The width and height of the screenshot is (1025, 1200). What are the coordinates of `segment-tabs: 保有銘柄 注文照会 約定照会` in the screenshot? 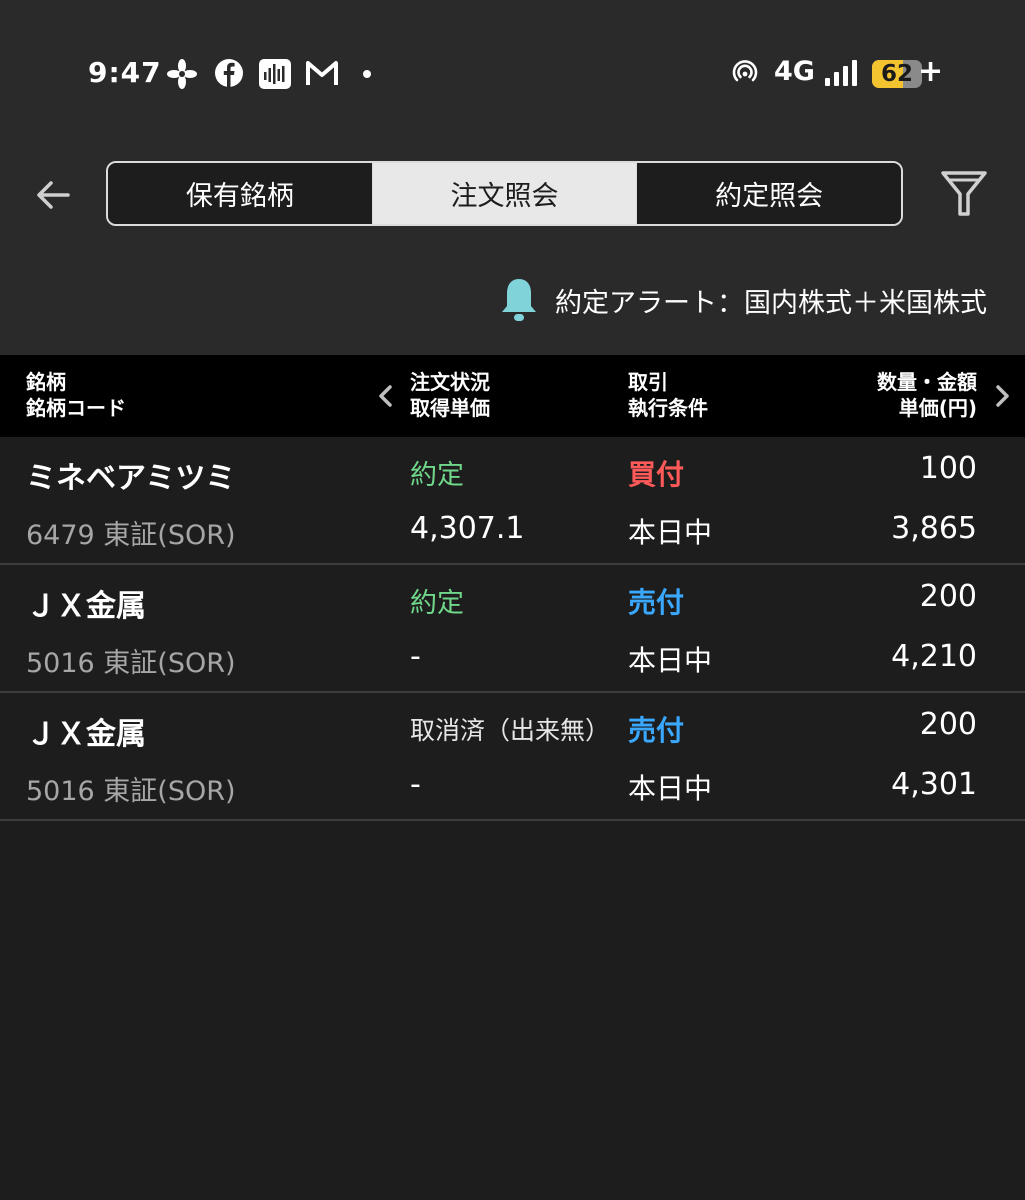 It's located at (504, 193).